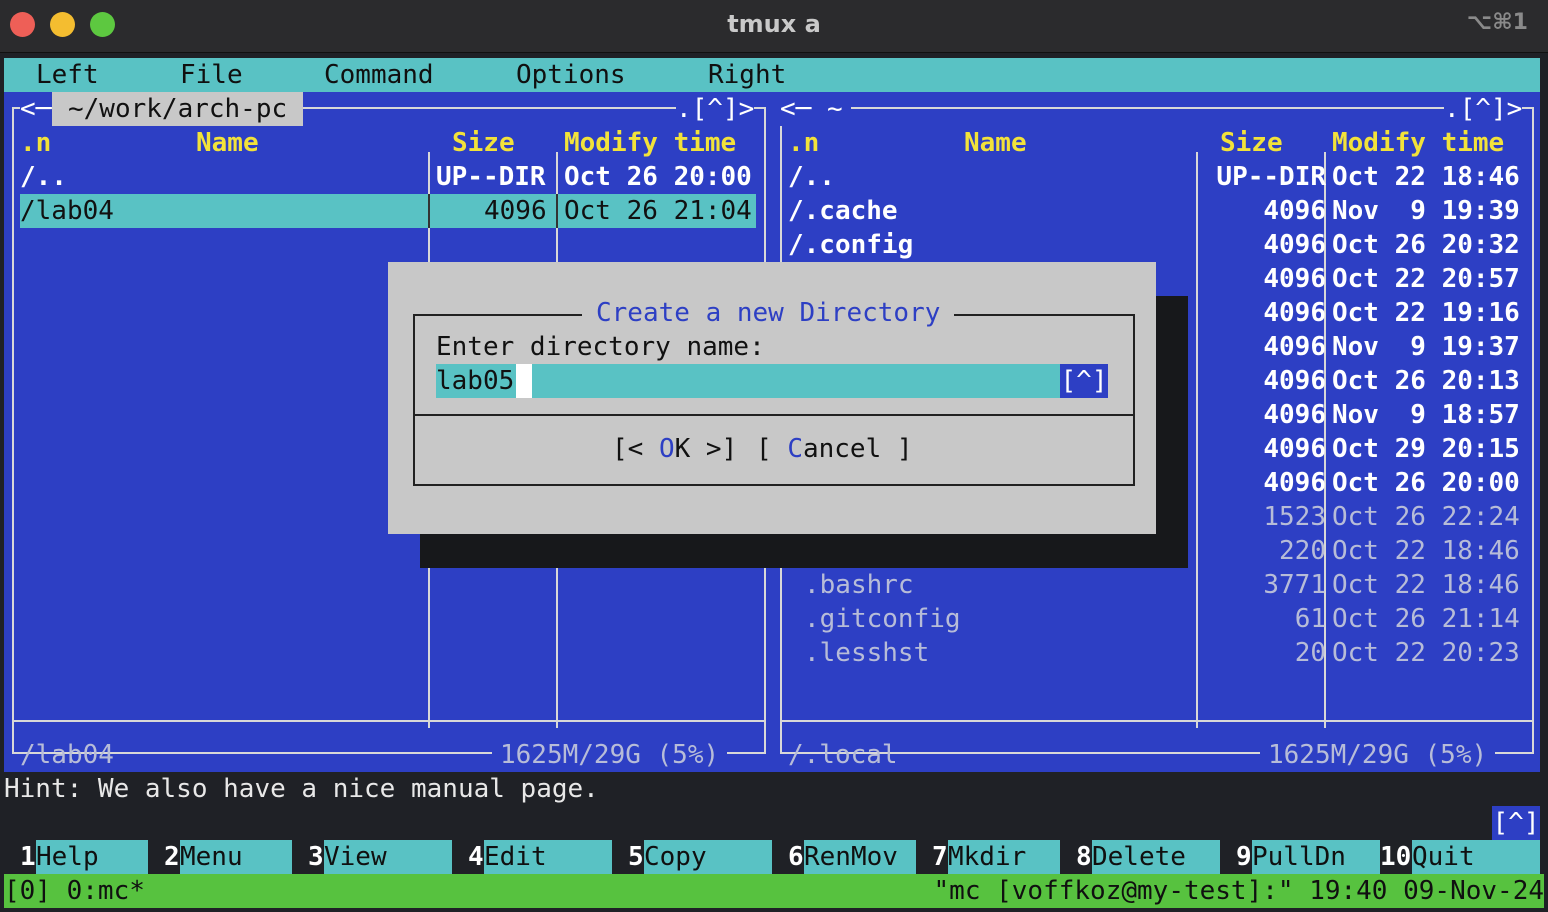 Image resolution: width=1548 pixels, height=912 pixels. I want to click on command-history-button: [^], so click(1516, 823).